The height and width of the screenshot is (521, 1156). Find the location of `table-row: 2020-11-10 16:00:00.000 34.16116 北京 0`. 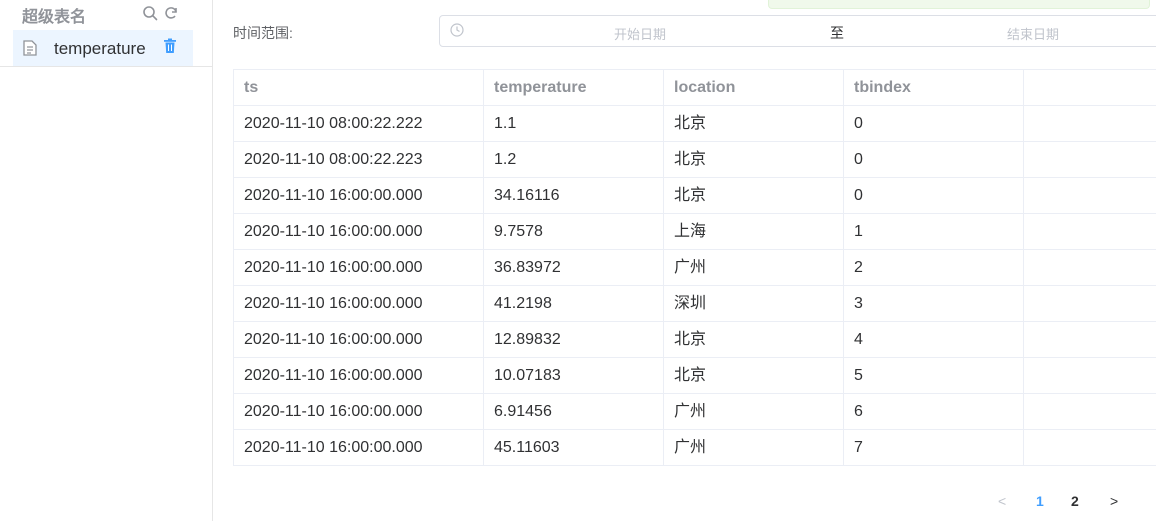

table-row: 2020-11-10 16:00:00.000 34.16116 北京 0 is located at coordinates (695, 196).